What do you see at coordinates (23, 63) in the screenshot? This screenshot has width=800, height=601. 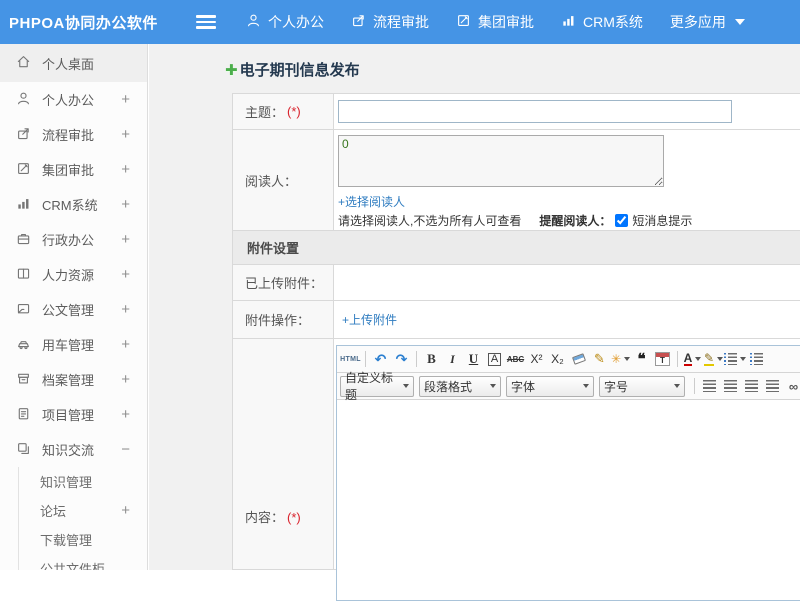 I see `home-icon` at bounding box center [23, 63].